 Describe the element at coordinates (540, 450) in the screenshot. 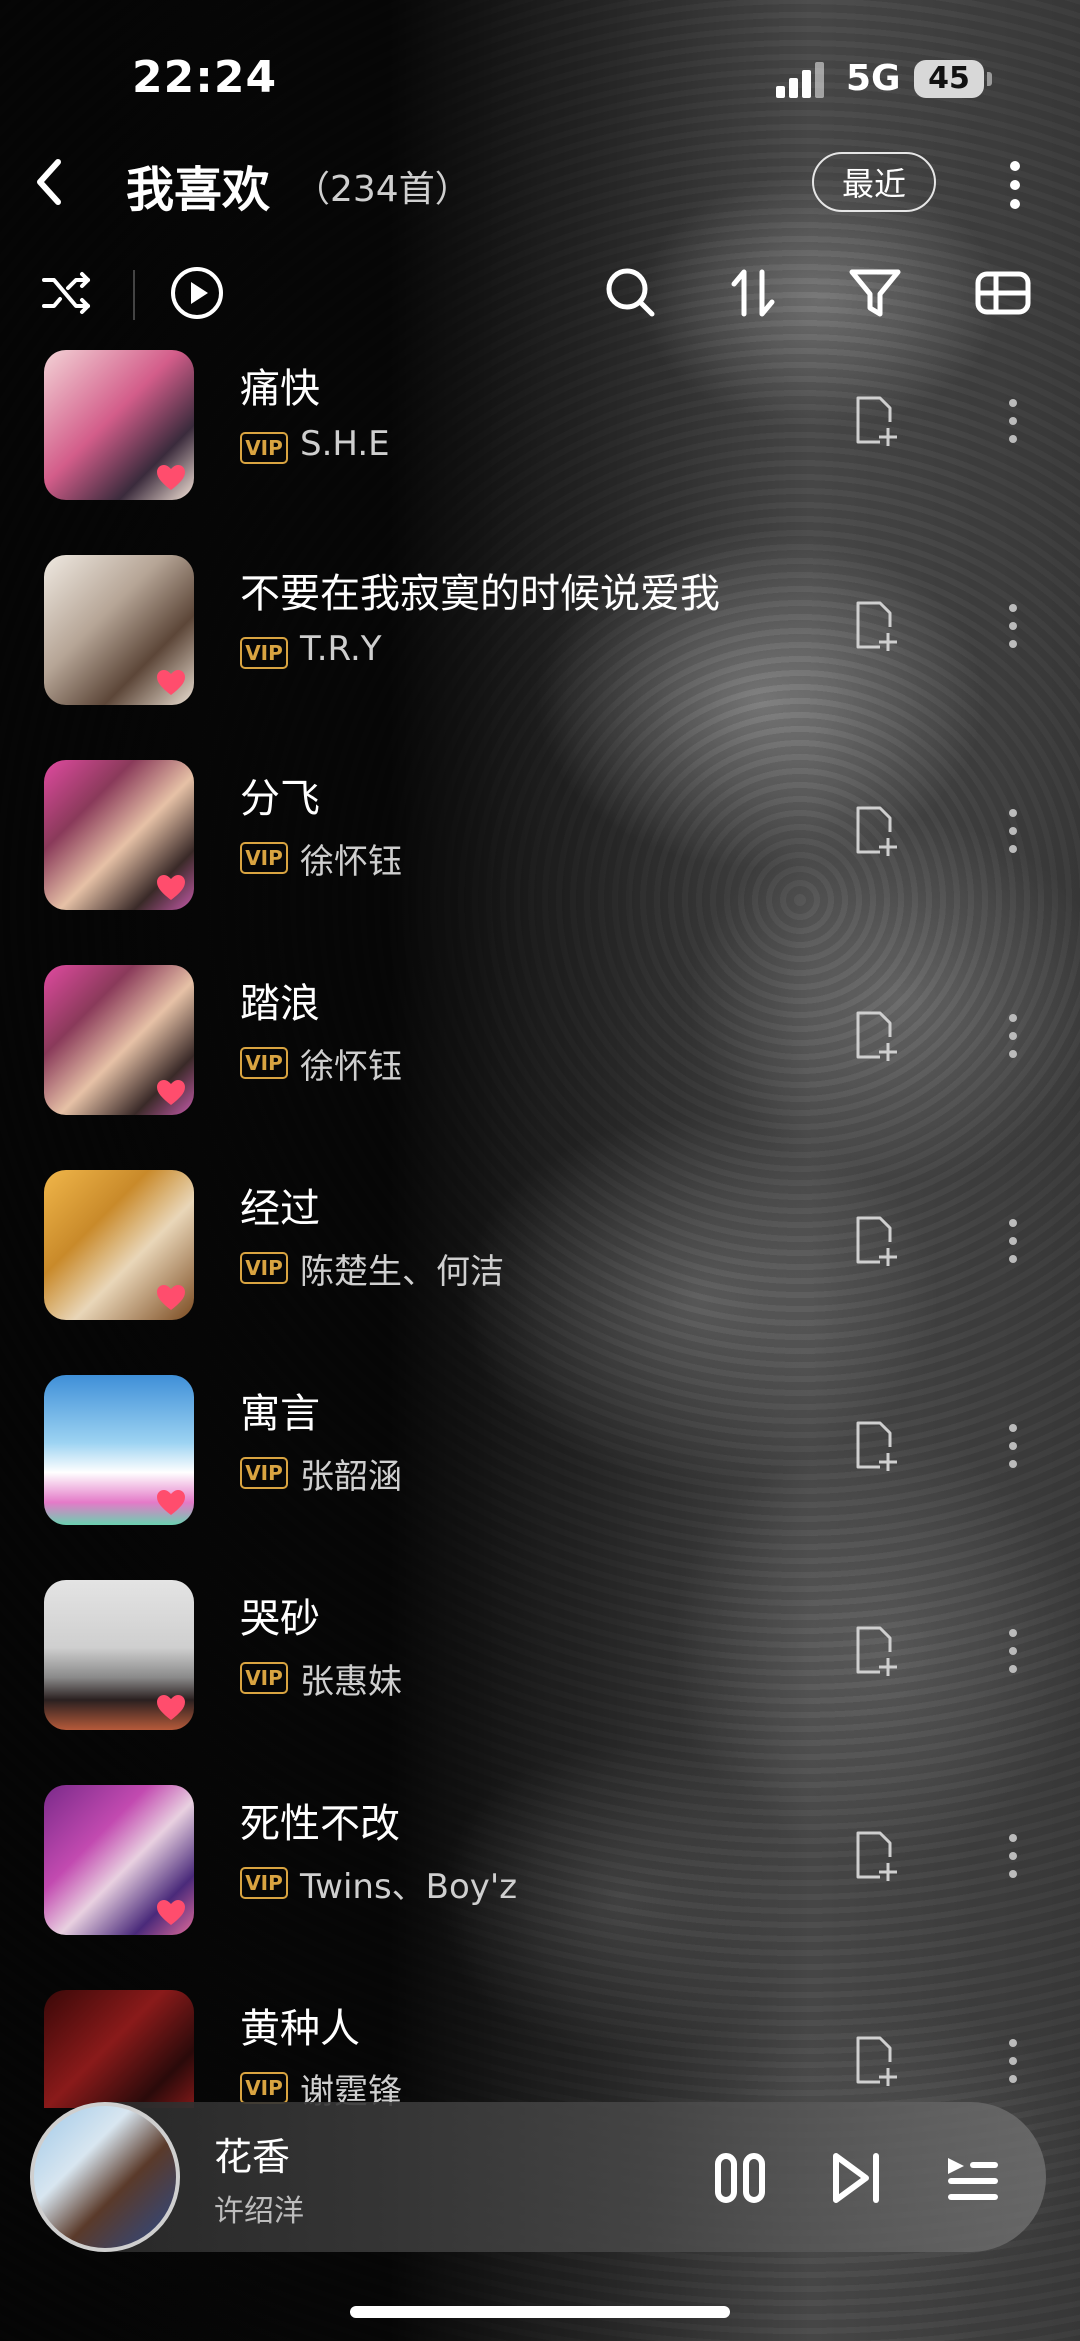

I see `song-row: 痛快 VIP S.H.E` at that location.